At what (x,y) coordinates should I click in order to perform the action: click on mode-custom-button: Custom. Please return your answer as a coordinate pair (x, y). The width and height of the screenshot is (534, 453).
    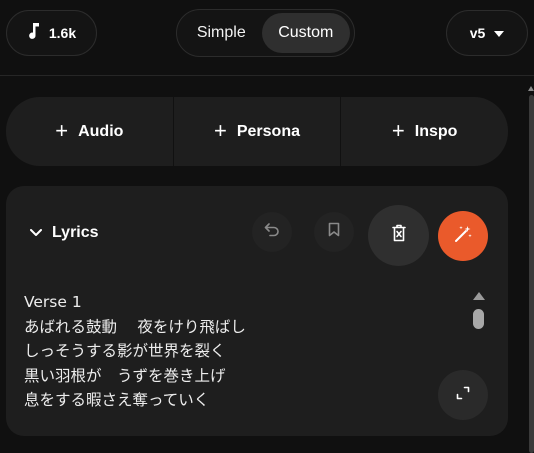
    Looking at the image, I should click on (305, 33).